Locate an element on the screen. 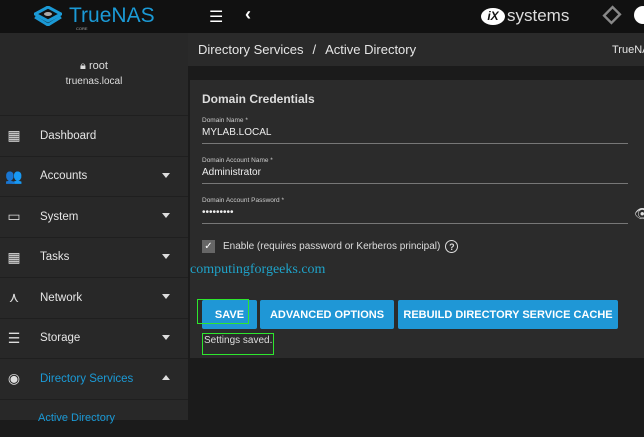  field-label: Domain Account Name * is located at coordinates (237, 160).